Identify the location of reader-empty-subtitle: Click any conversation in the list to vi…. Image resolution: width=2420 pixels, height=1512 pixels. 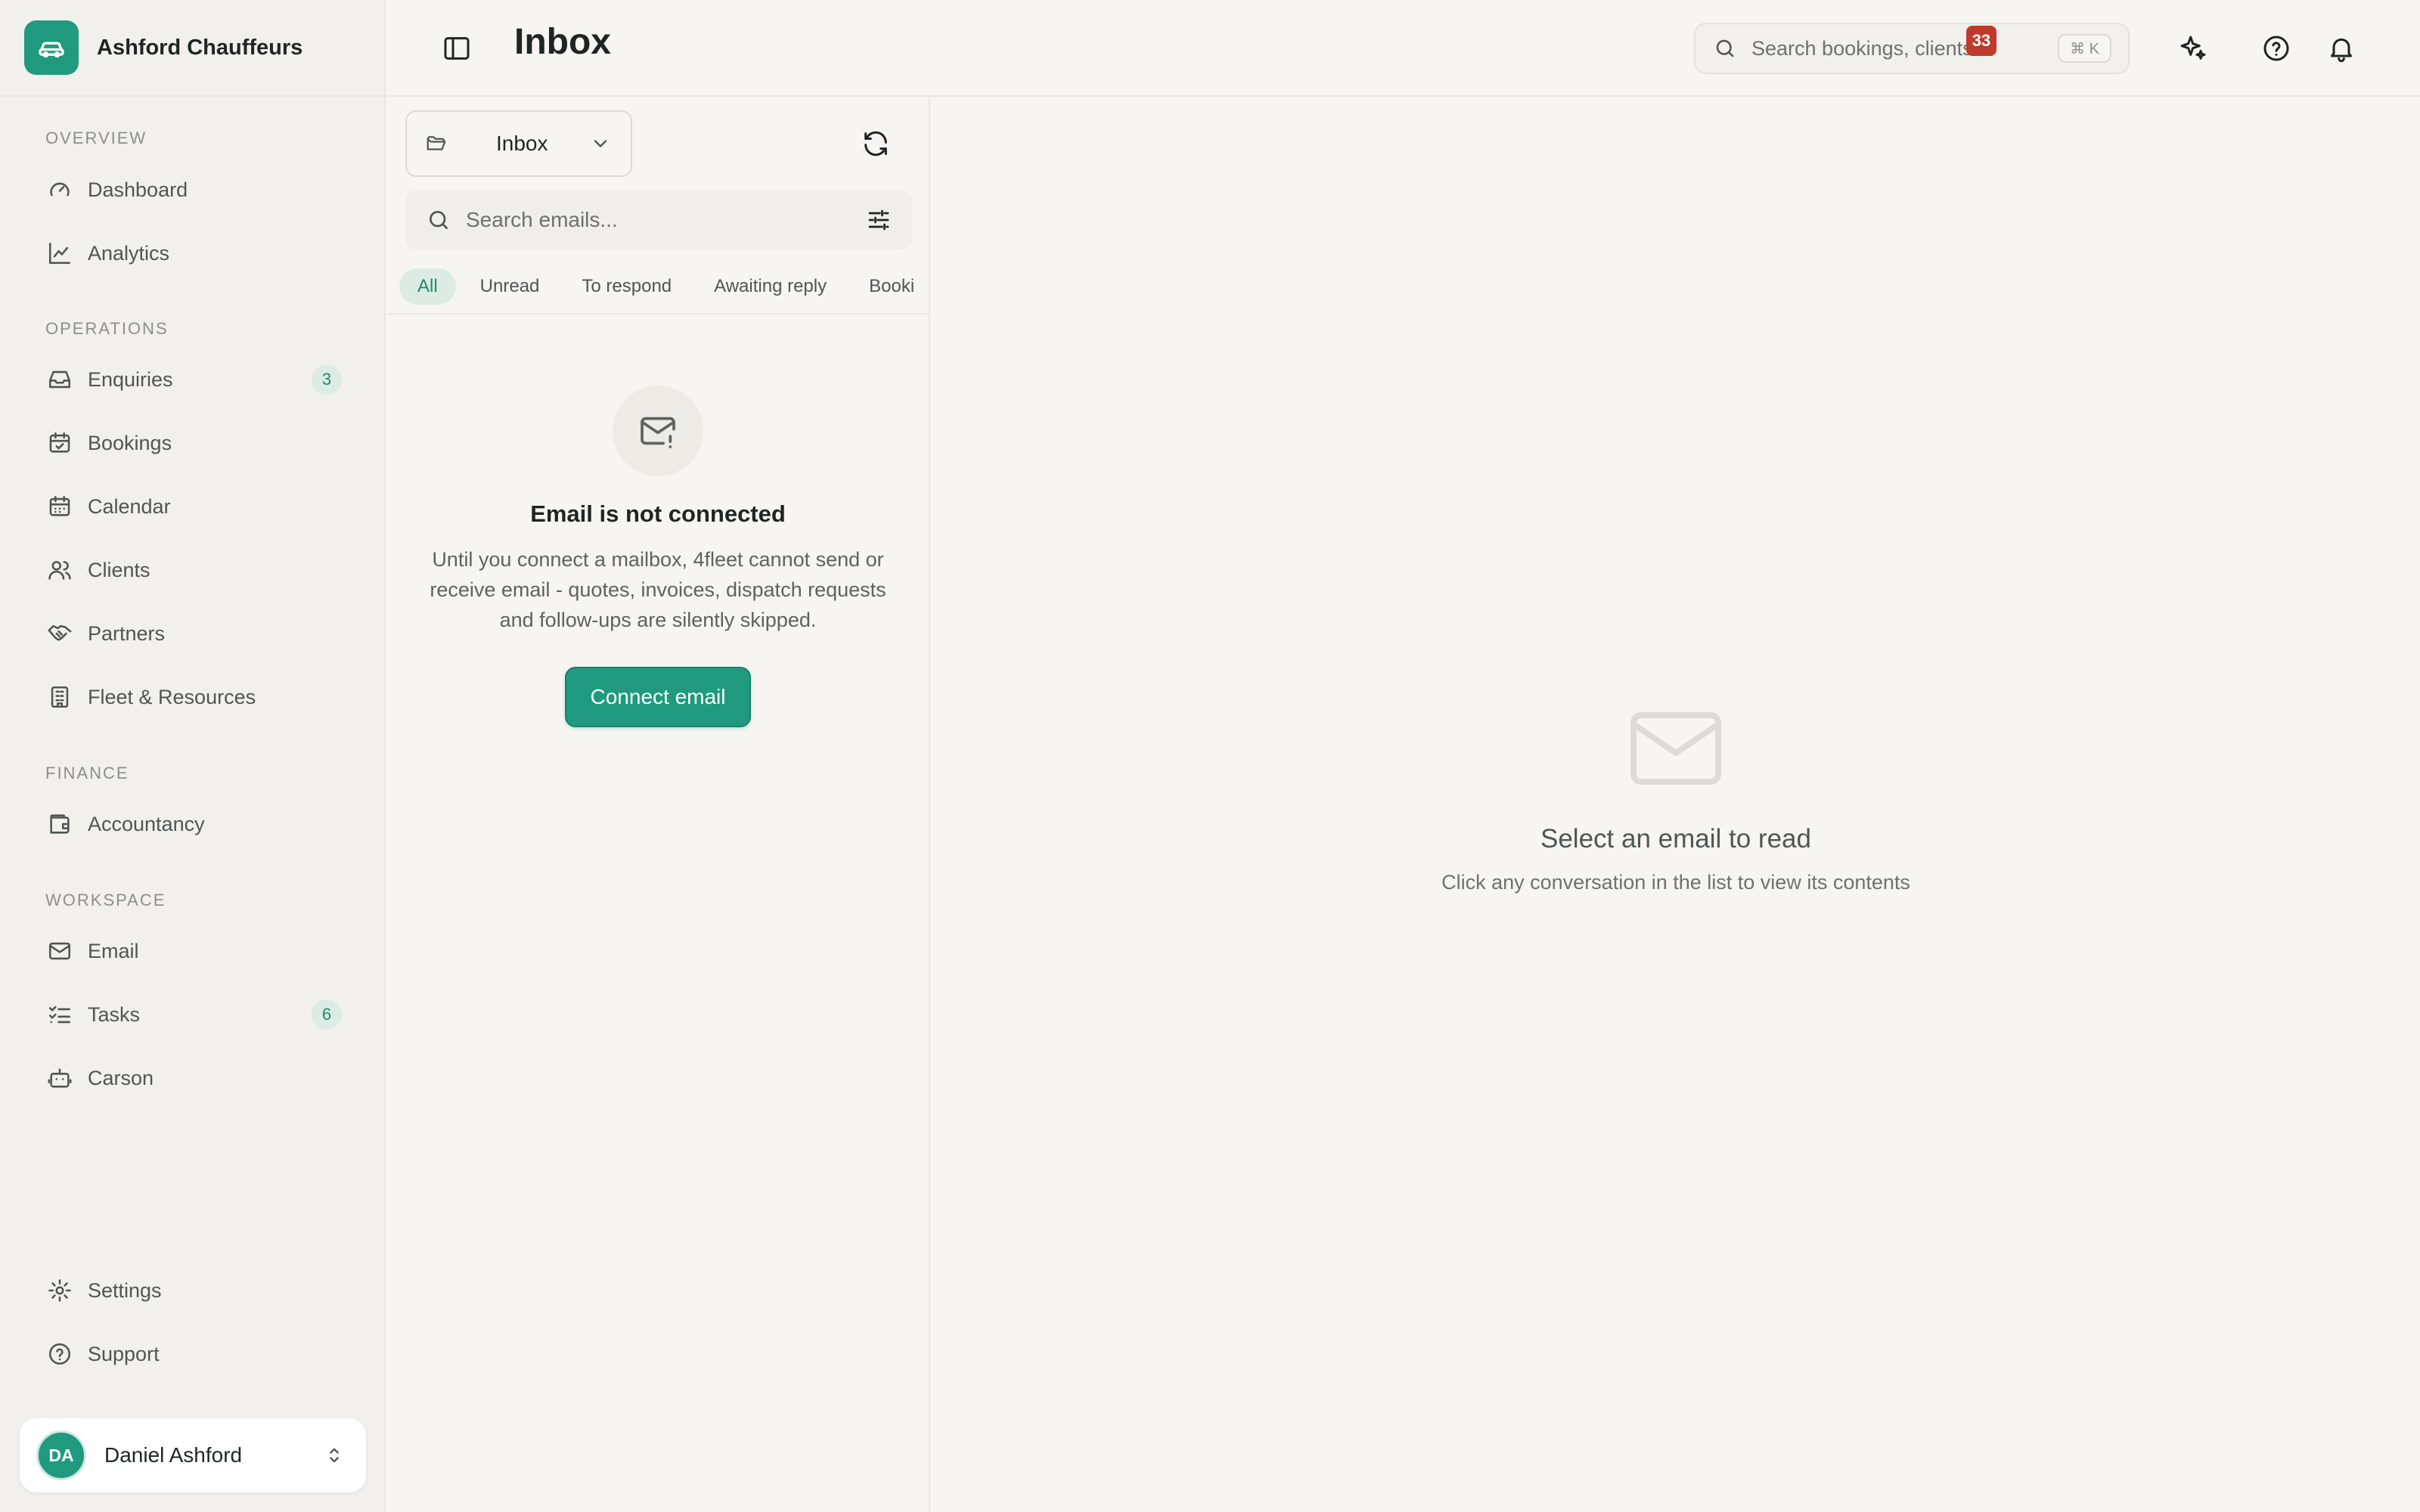
(1676, 882).